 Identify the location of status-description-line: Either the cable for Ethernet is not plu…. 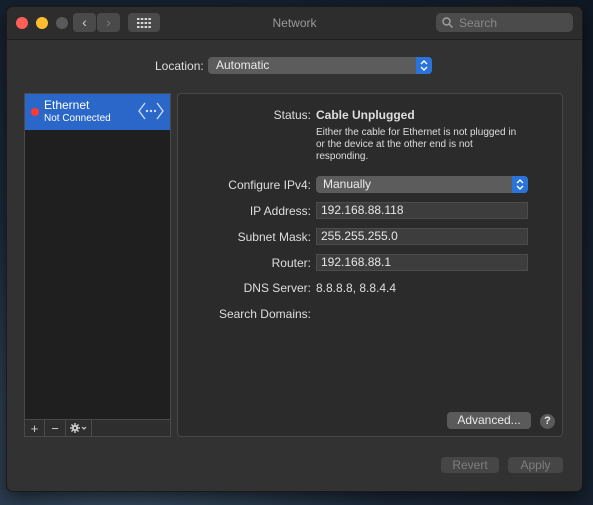
(416, 132).